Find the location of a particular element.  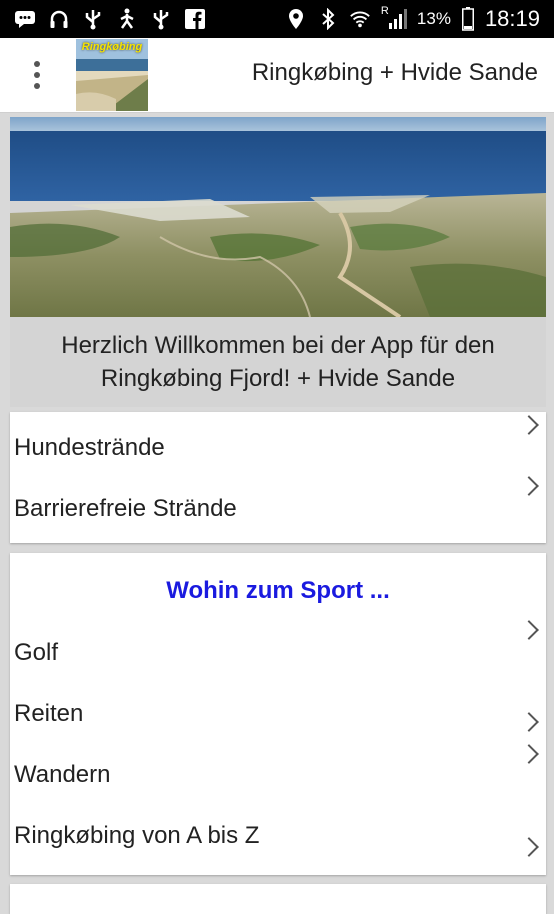

list-item-golf: Golf is located at coordinates (278, 647).